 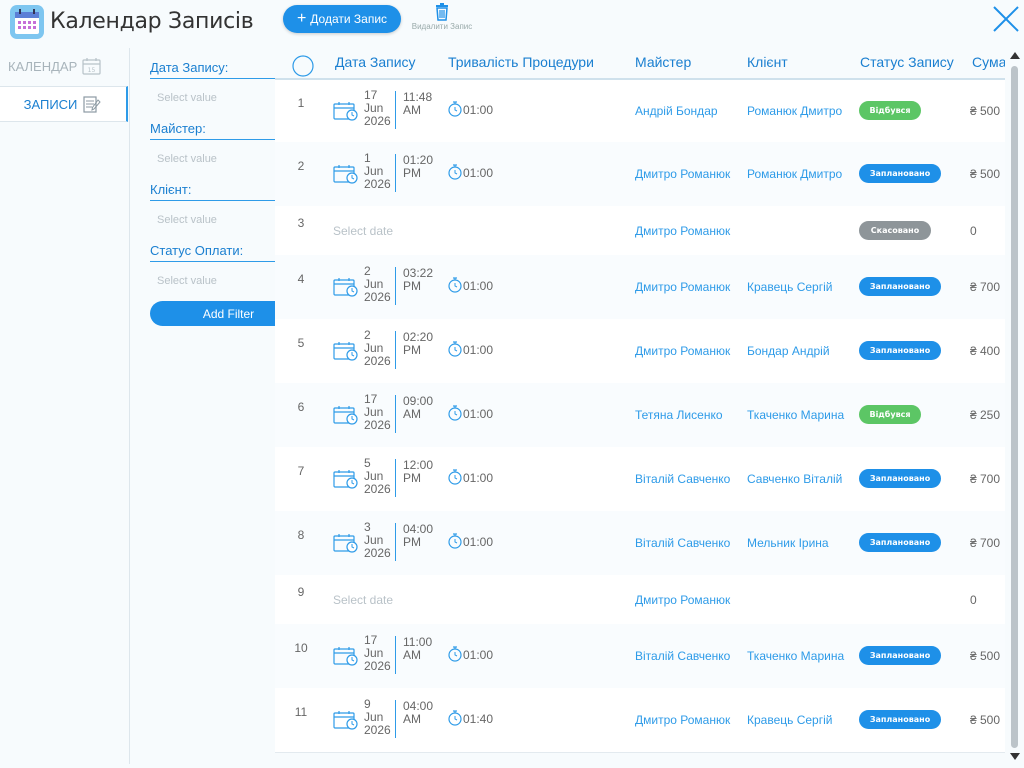 What do you see at coordinates (228, 189) in the screenshot?
I see `filter-client-label: Клієнт:` at bounding box center [228, 189].